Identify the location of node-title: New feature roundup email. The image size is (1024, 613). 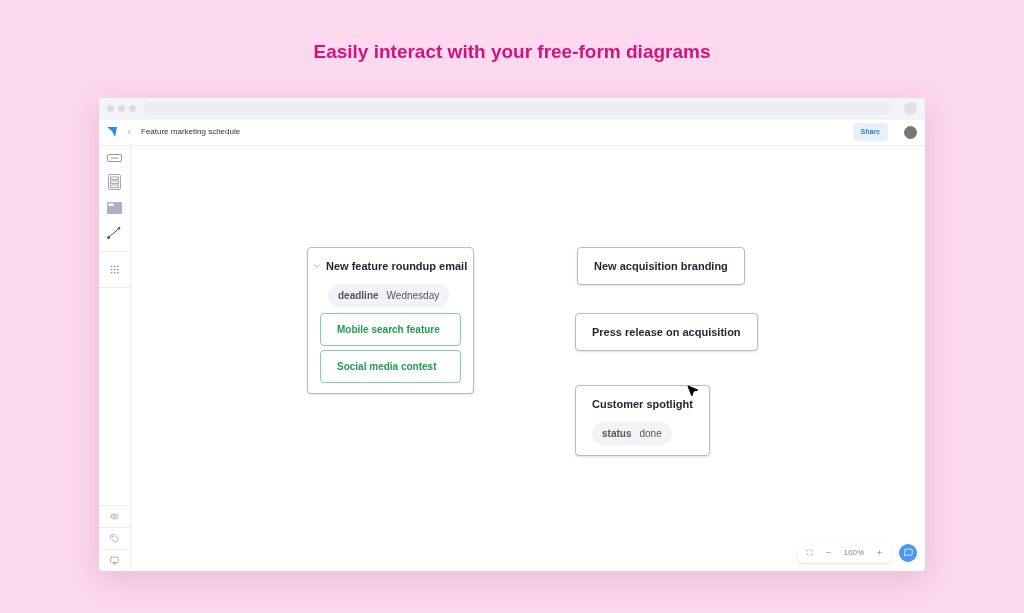
(397, 266).